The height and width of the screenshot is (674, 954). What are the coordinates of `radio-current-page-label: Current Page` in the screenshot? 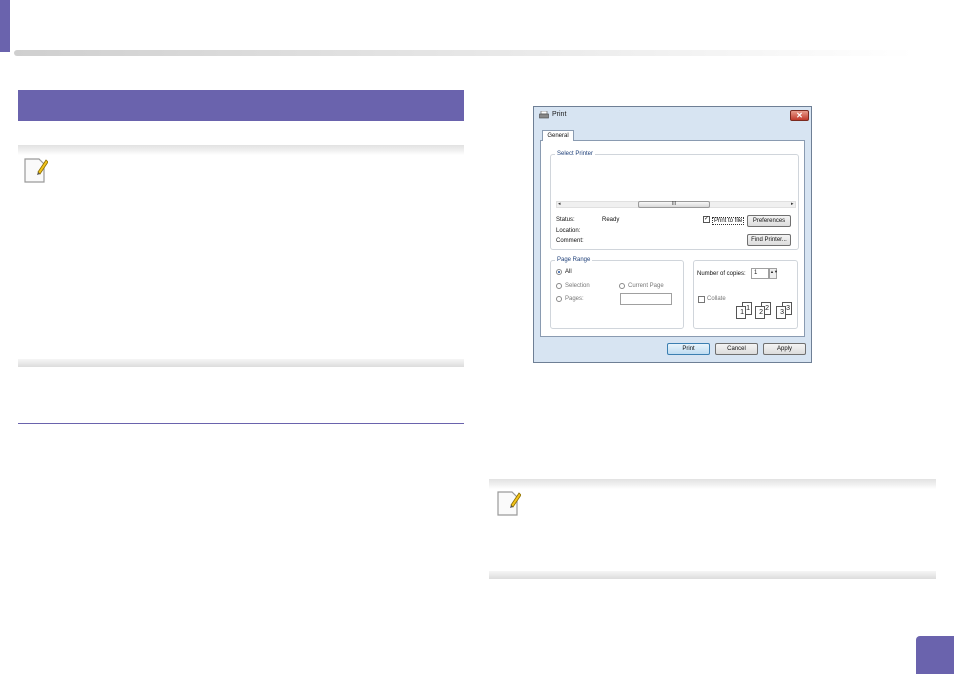 It's located at (646, 286).